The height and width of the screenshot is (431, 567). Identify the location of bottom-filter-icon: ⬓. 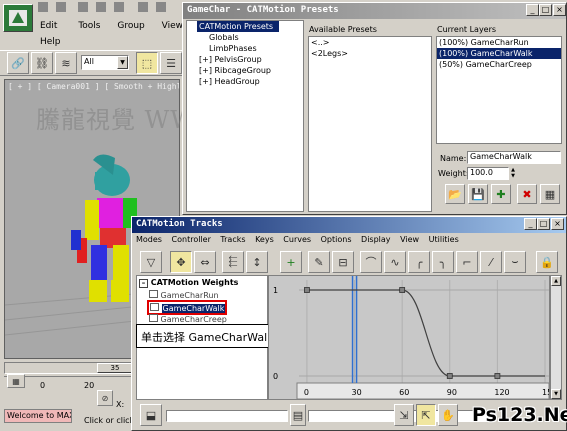
(151, 415).